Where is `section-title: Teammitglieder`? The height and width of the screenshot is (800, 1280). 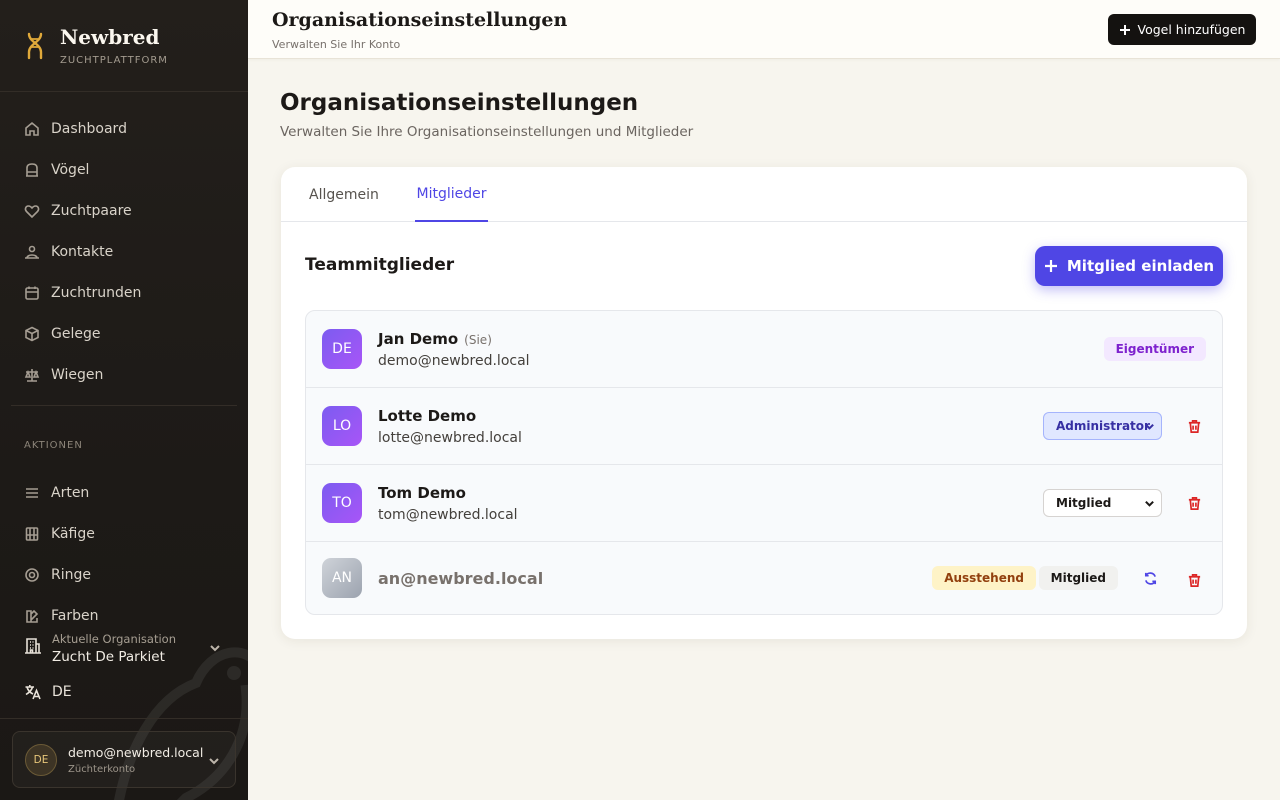
section-title: Teammitglieder is located at coordinates (380, 265).